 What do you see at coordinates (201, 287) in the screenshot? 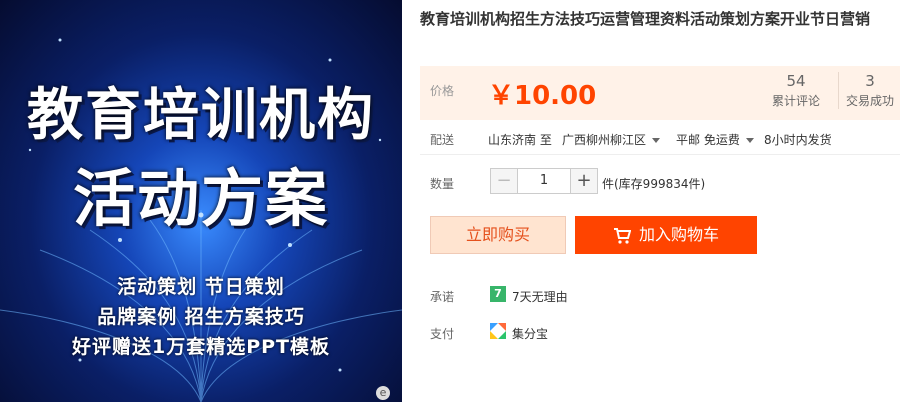
I see `image-tagline-1: 活动策划 节日策划` at bounding box center [201, 287].